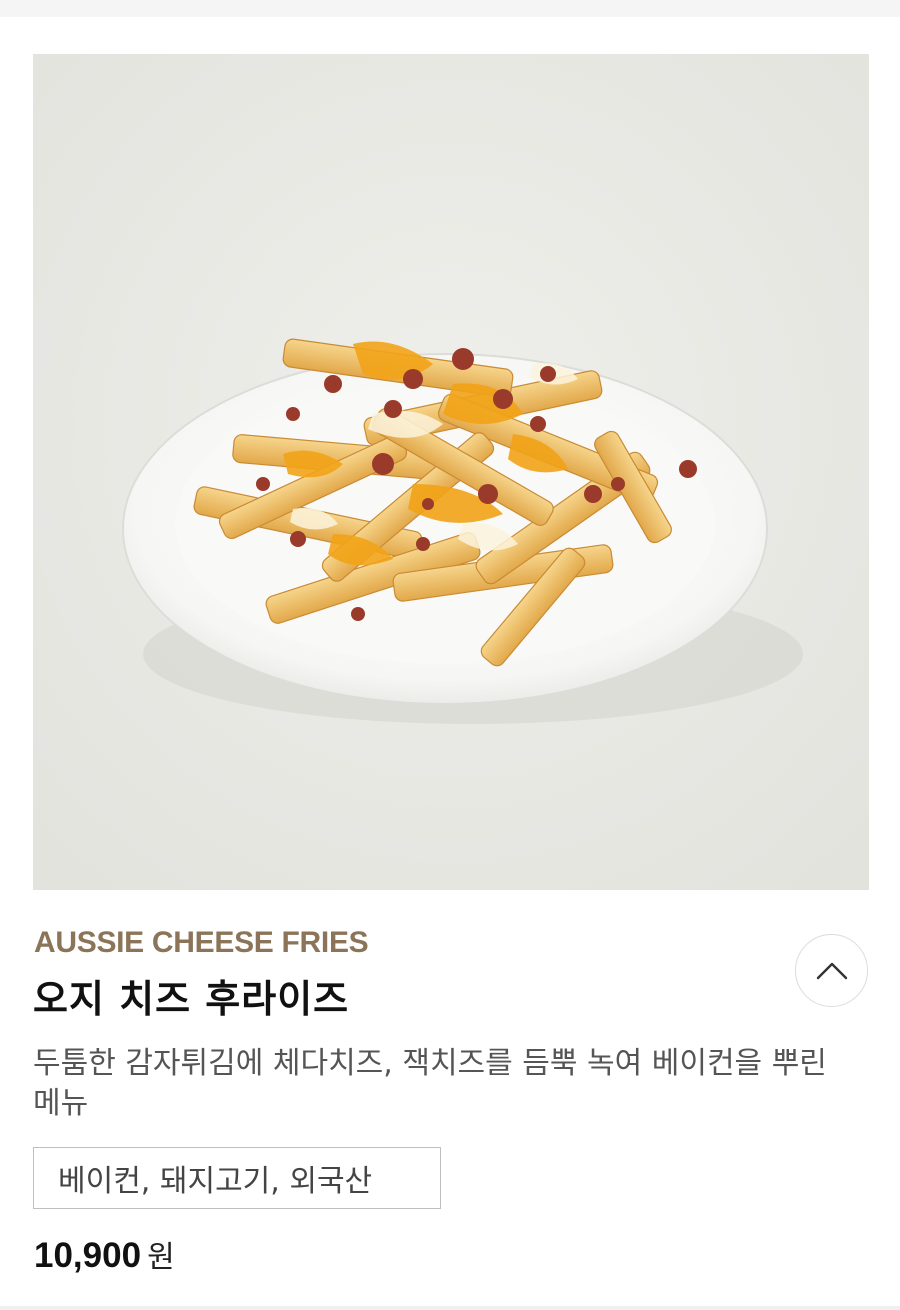 This screenshot has width=900, height=1310. Describe the element at coordinates (215, 1181) in the screenshot. I see `origin-info-text: 베이컨, 돼지고기, 외국산` at that location.